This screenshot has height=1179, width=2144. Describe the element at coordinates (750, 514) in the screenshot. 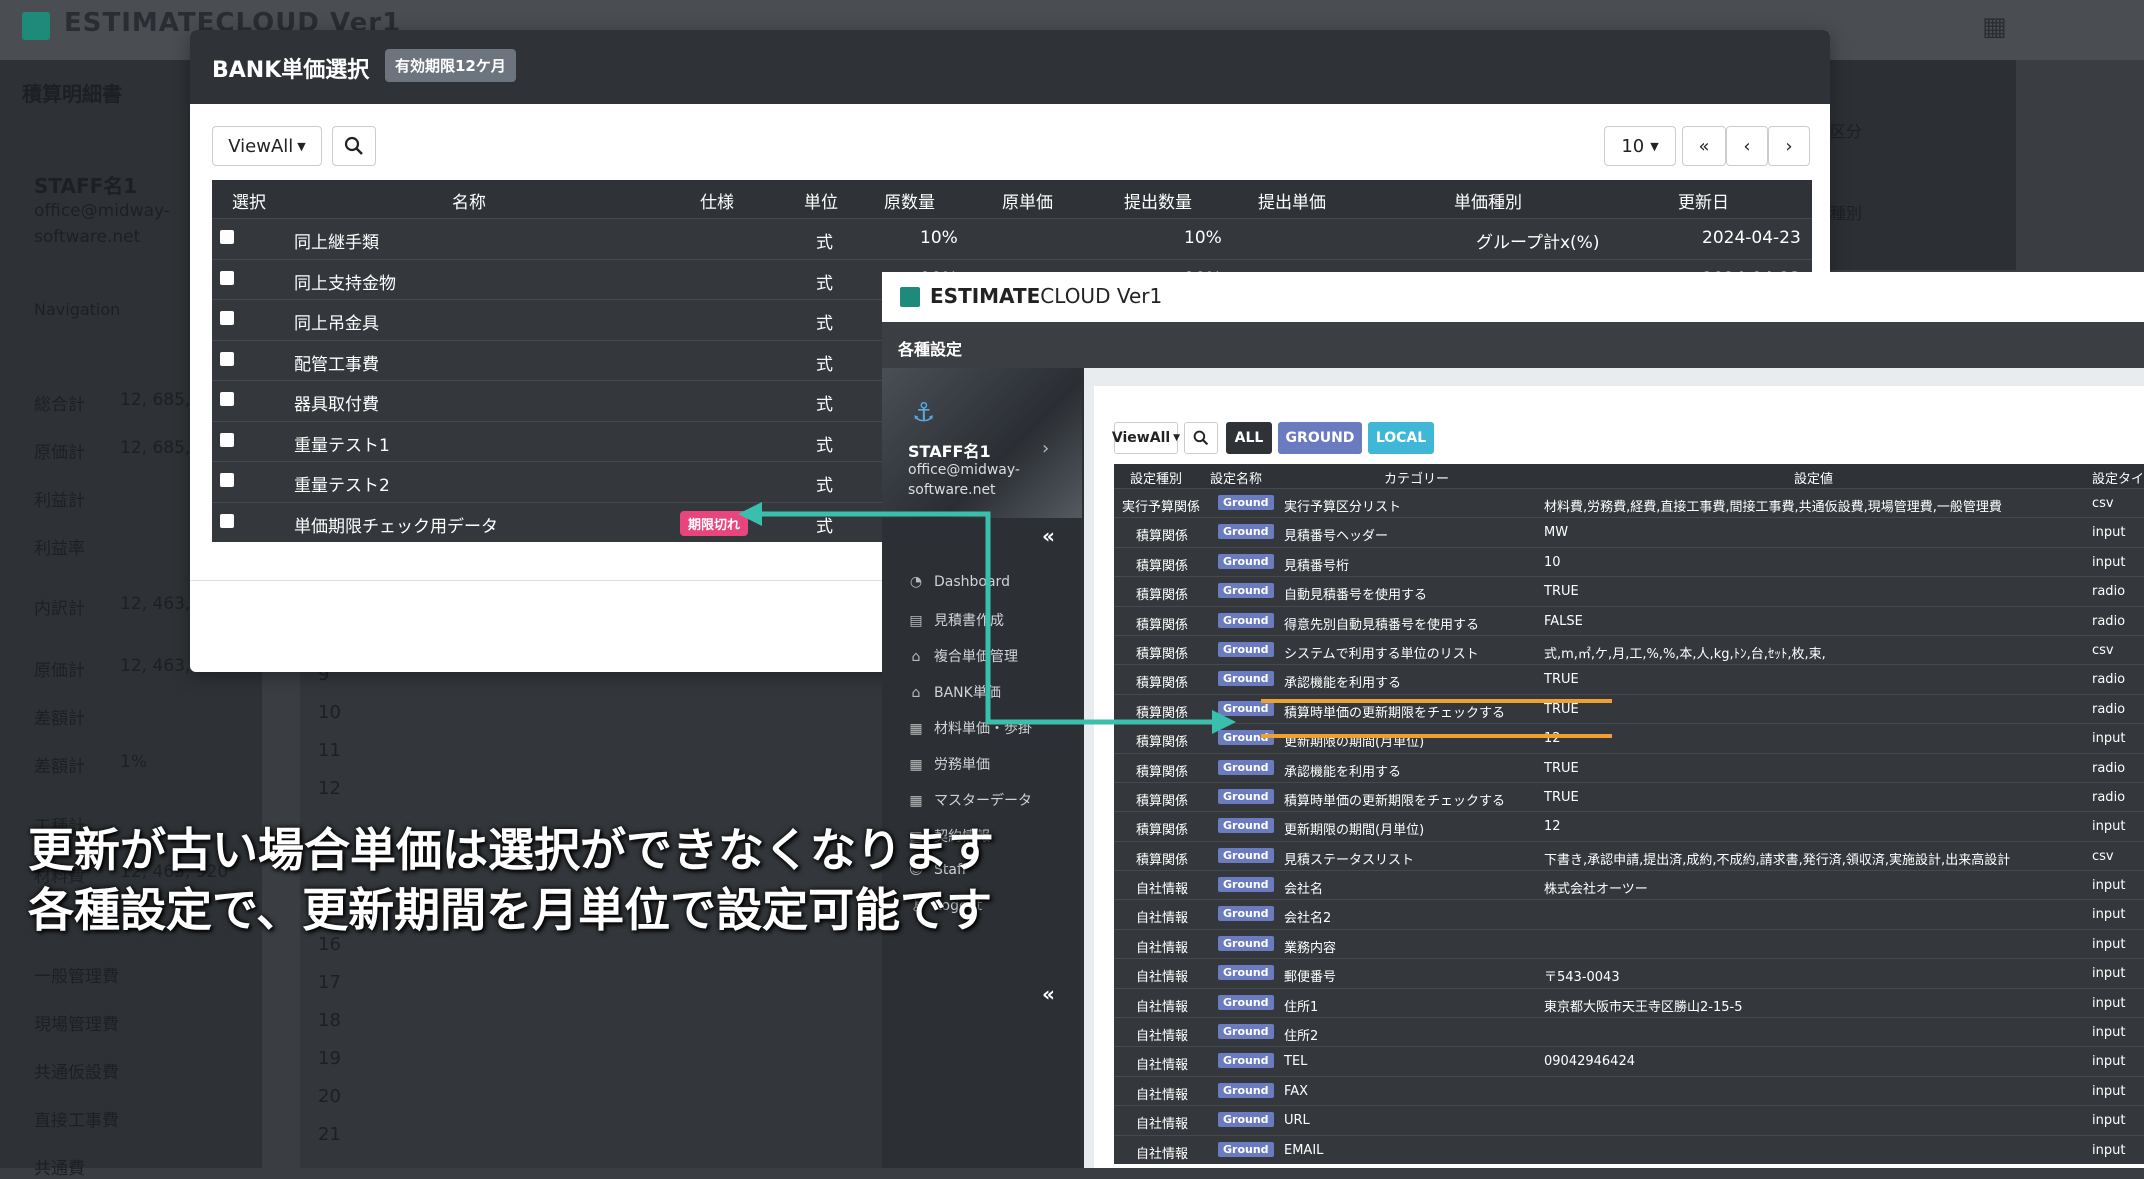

I see `arrow-head-left-icon` at that location.